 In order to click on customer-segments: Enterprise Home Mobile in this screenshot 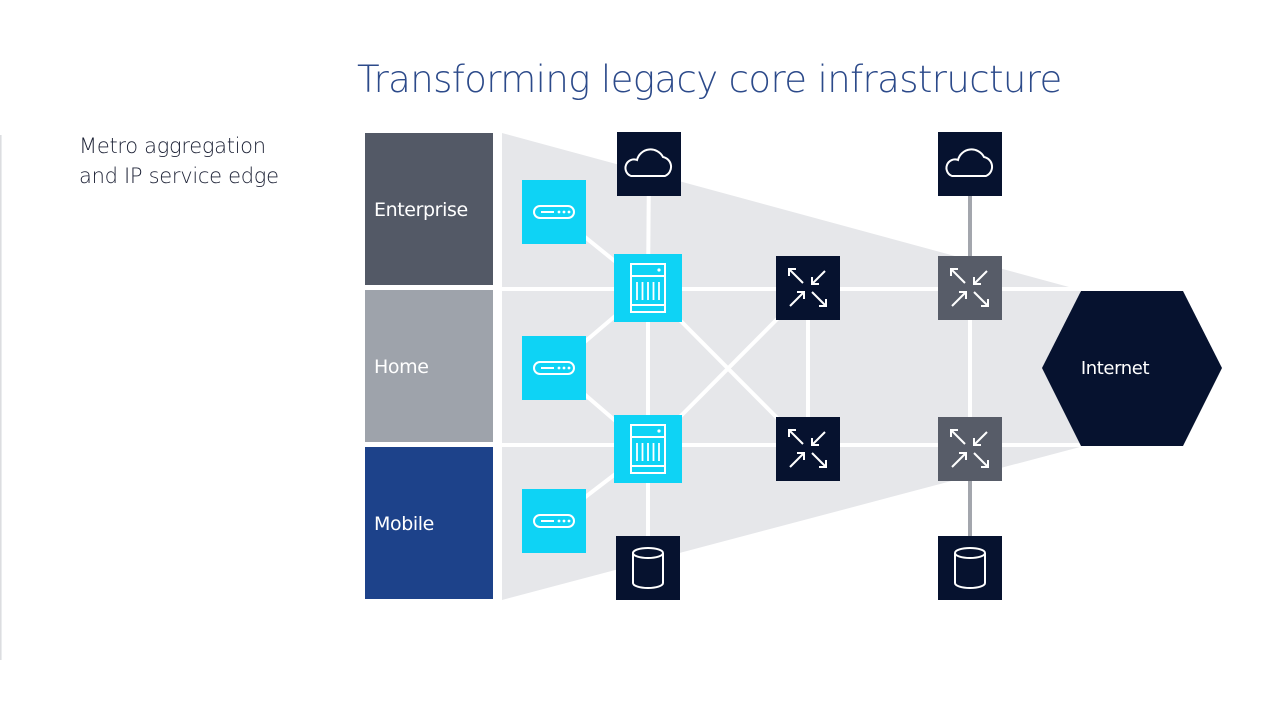, I will do `click(429, 366)`.